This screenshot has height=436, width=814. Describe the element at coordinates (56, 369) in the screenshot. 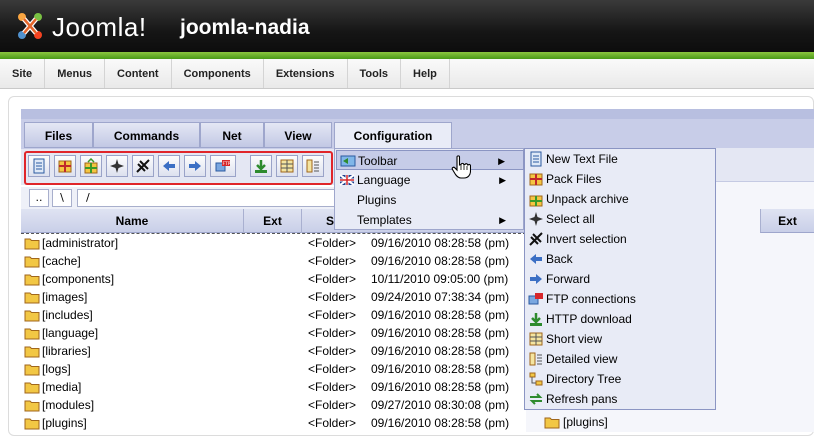

I see `file-name: [logs]` at that location.